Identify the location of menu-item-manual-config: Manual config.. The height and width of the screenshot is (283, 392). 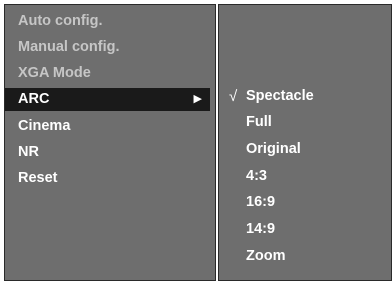
(107, 47).